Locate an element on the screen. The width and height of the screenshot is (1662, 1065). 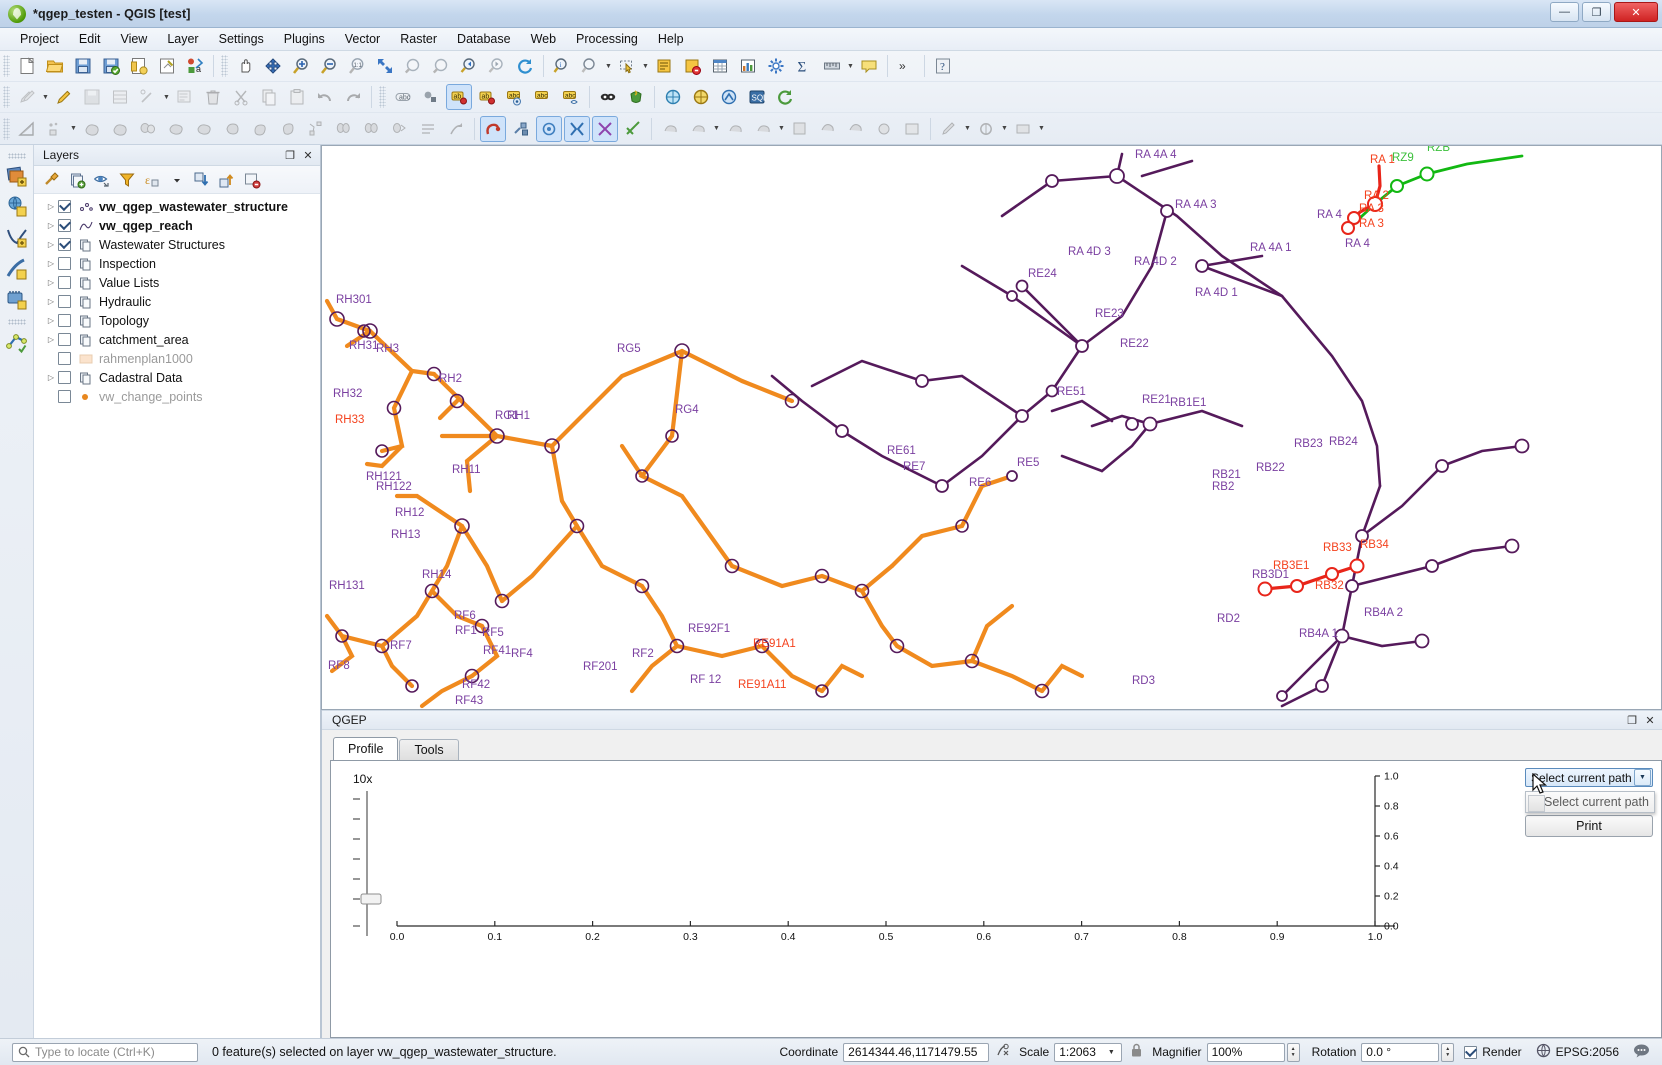
move-label-icon: ab is located at coordinates (487, 97).